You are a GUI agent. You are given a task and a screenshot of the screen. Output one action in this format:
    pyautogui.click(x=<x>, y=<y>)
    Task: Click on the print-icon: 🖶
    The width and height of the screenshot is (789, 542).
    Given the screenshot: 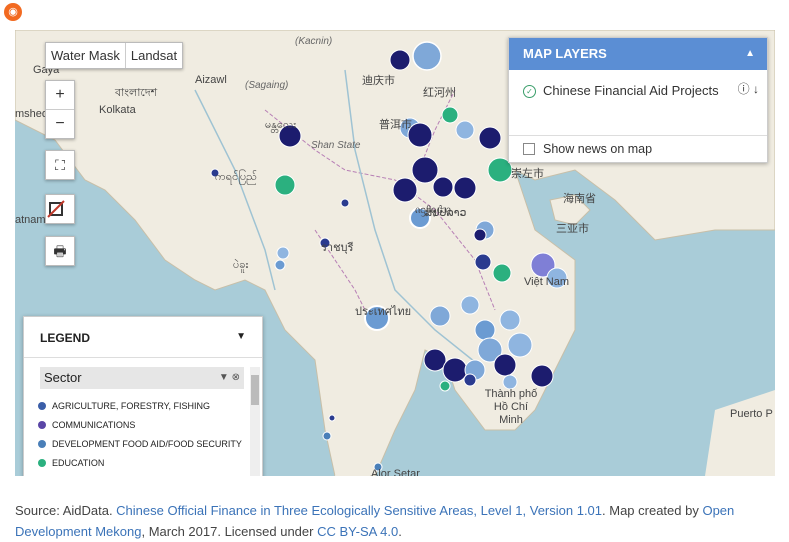 What is the action you would take?
    pyautogui.click(x=60, y=251)
    